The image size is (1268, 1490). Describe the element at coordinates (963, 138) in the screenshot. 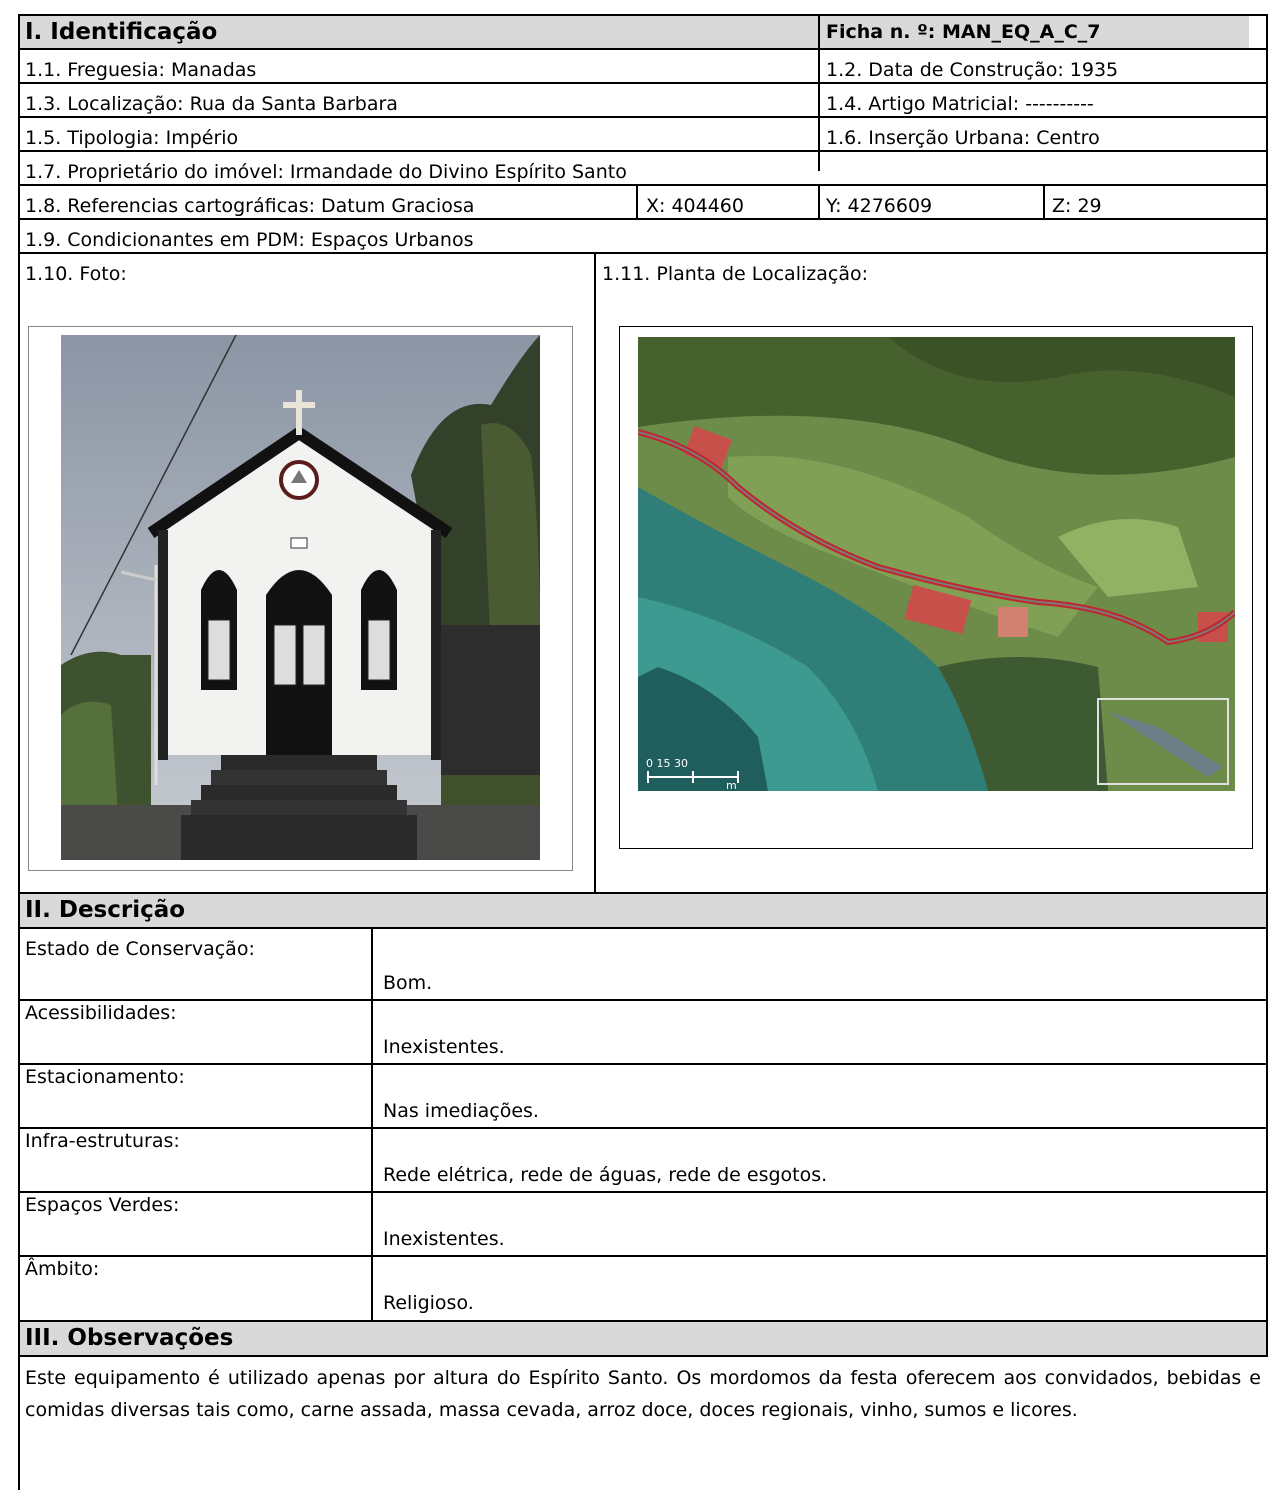

I see `insercao-urbana-field: 1.6. Inserção Urbana: Centro` at that location.